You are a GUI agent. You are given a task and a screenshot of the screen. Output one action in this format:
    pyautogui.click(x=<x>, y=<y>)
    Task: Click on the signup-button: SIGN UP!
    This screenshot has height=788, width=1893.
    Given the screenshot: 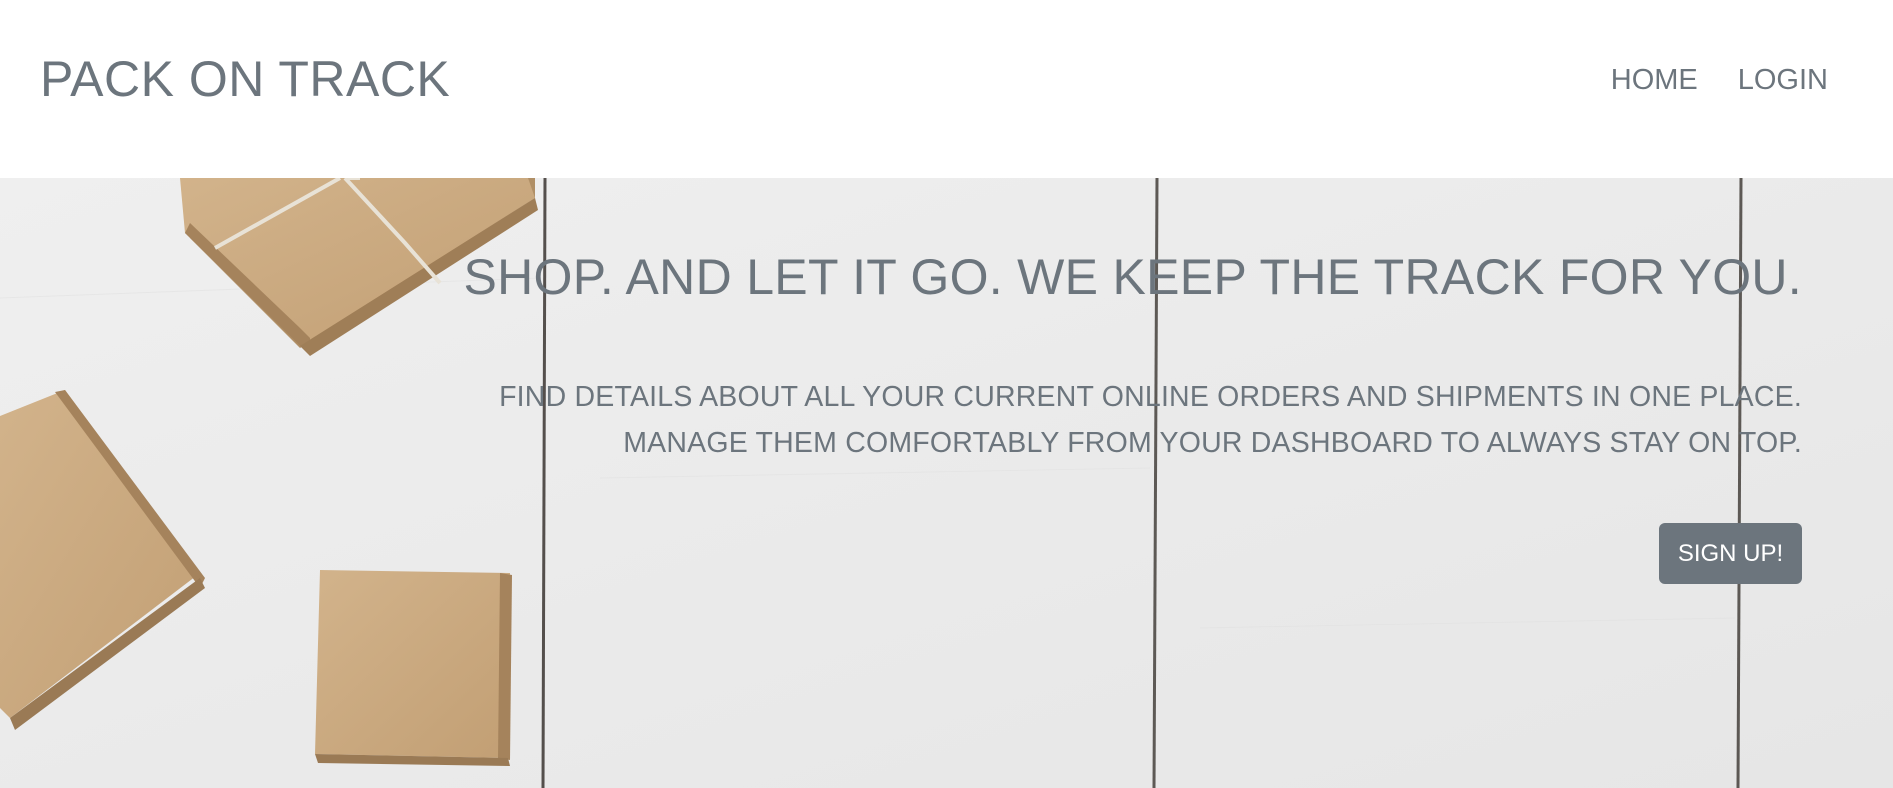 What is the action you would take?
    pyautogui.click(x=1730, y=553)
    